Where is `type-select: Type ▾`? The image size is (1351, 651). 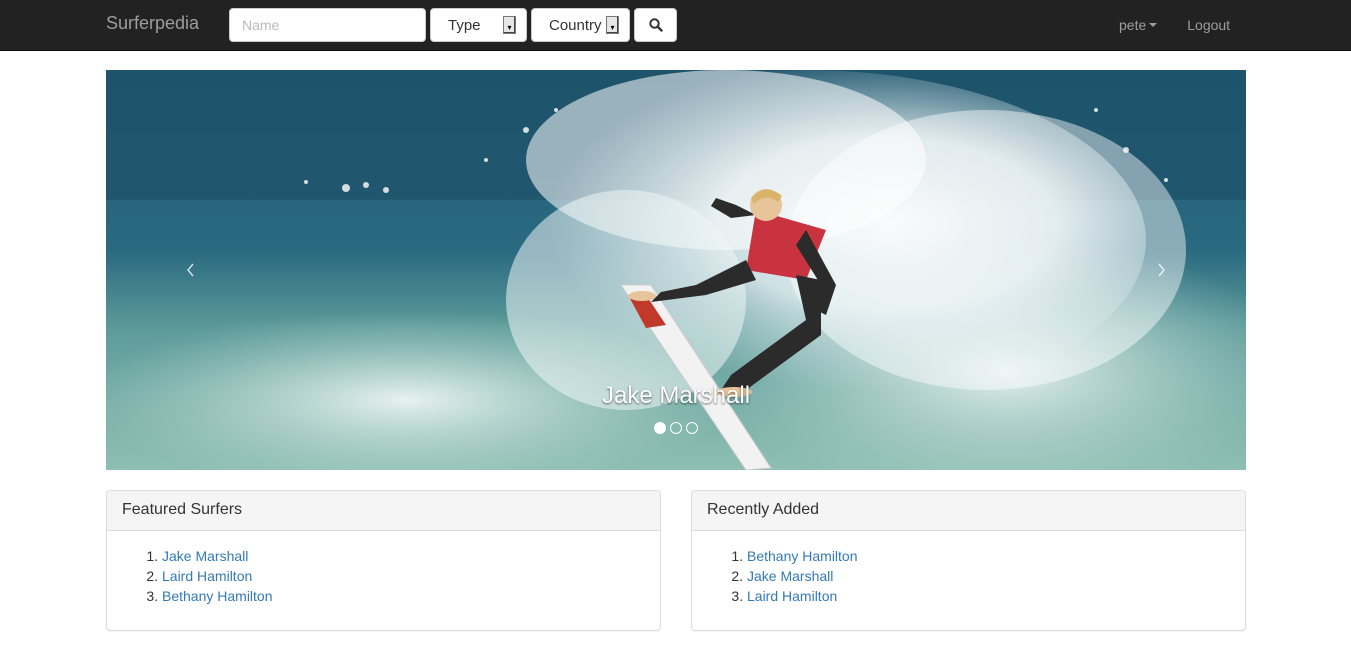 type-select: Type ▾ is located at coordinates (478, 25).